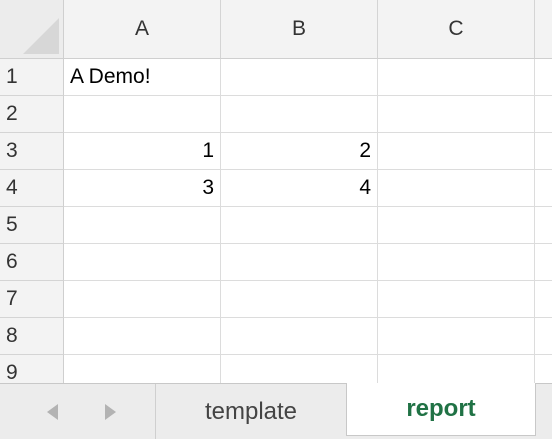 This screenshot has height=439, width=552. Describe the element at coordinates (441, 409) in the screenshot. I see `sheet-tab-report: report` at that location.